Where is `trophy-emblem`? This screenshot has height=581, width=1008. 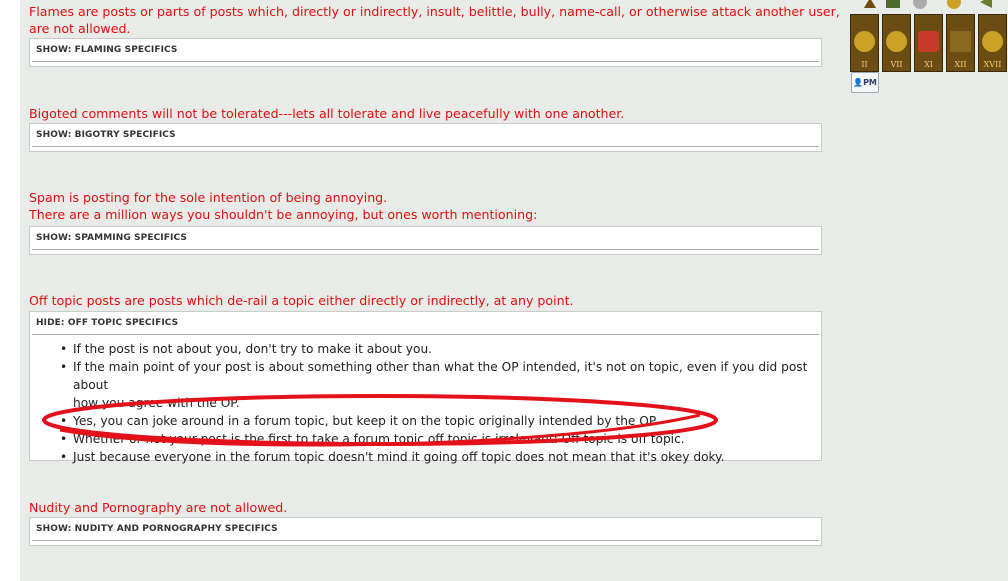
trophy-emblem is located at coordinates (864, 41).